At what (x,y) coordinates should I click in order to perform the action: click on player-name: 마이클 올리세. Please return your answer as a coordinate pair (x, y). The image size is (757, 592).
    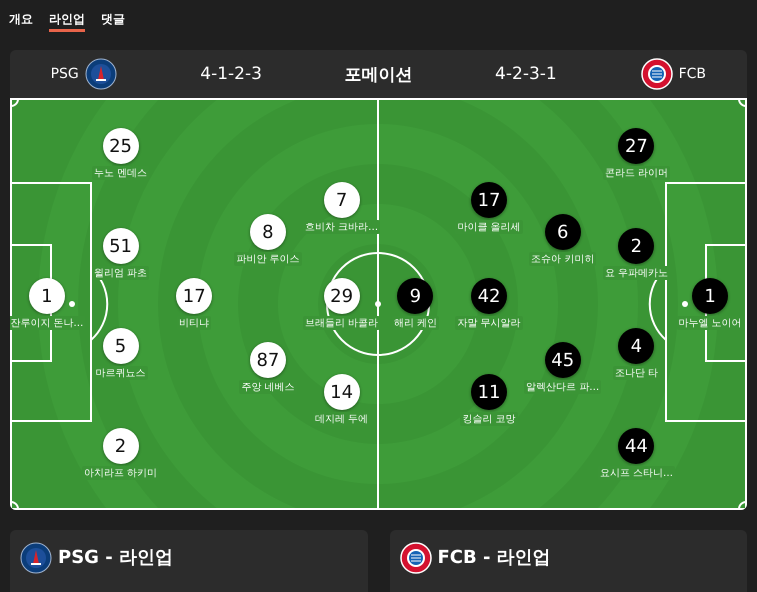
    Looking at the image, I should click on (489, 227).